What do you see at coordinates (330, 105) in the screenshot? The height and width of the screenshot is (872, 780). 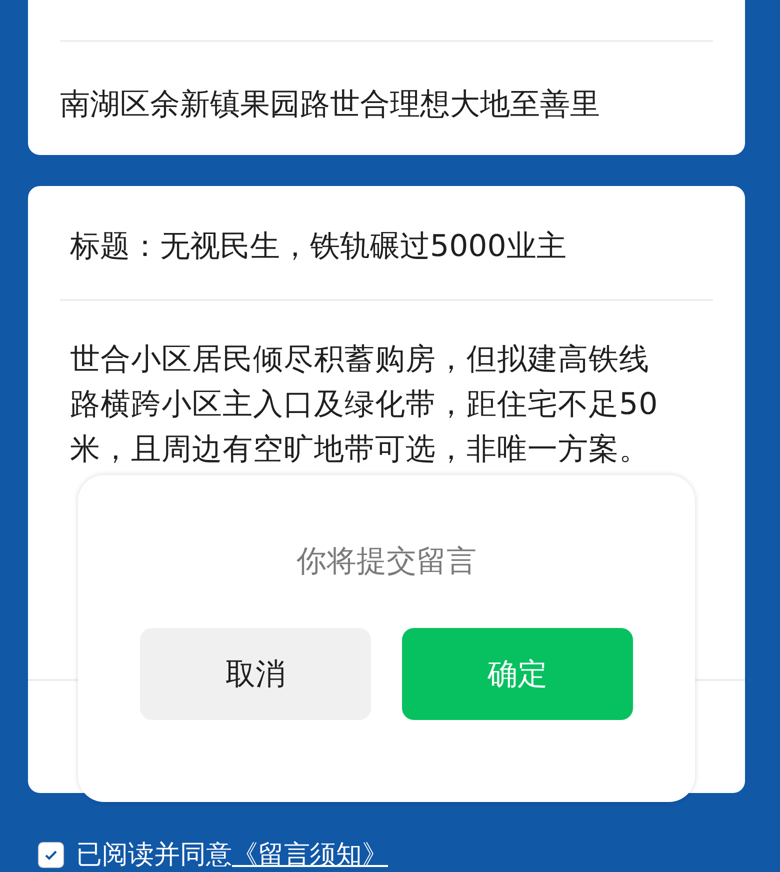 I see `address-text: 南湖区余新镇果园路世合理想大地至善里` at bounding box center [330, 105].